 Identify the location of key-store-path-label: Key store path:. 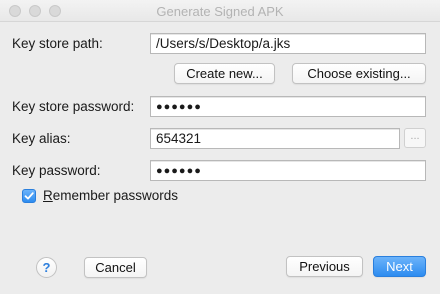
(57, 43).